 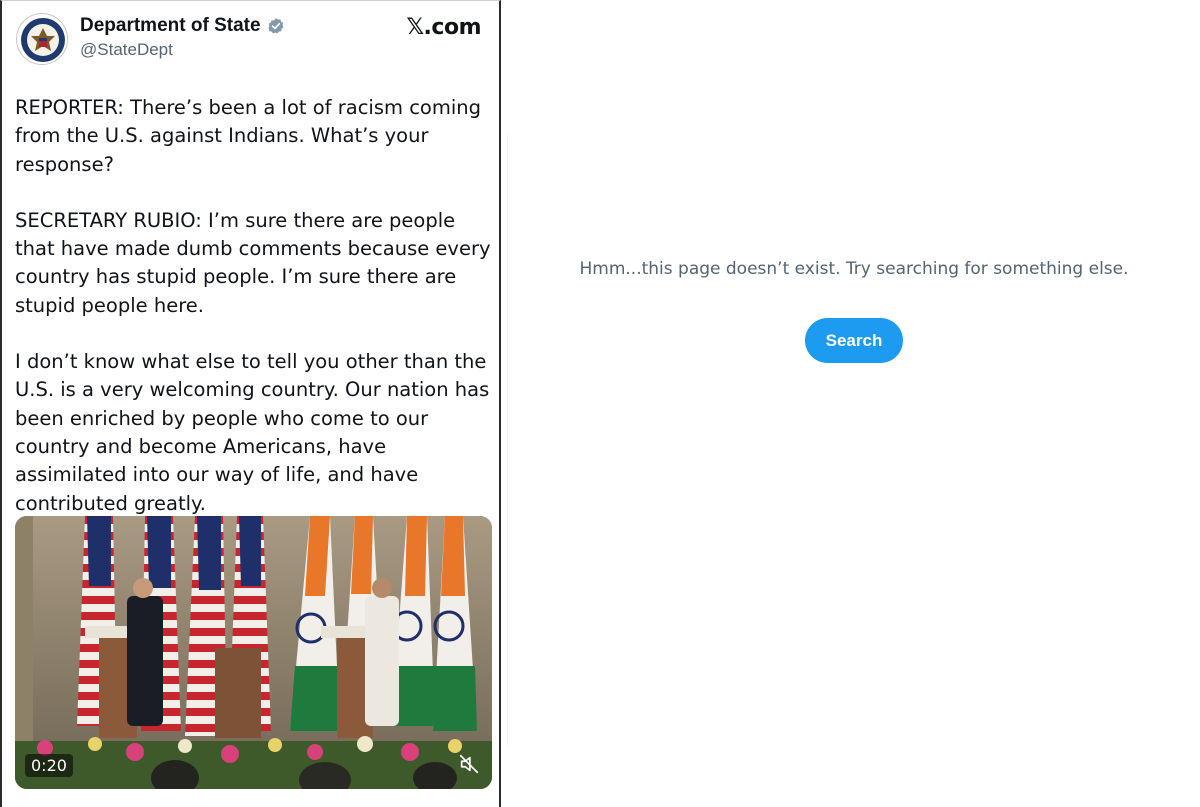 What do you see at coordinates (182, 37) in the screenshot?
I see `name-block: Department of State @StateDept` at bounding box center [182, 37].